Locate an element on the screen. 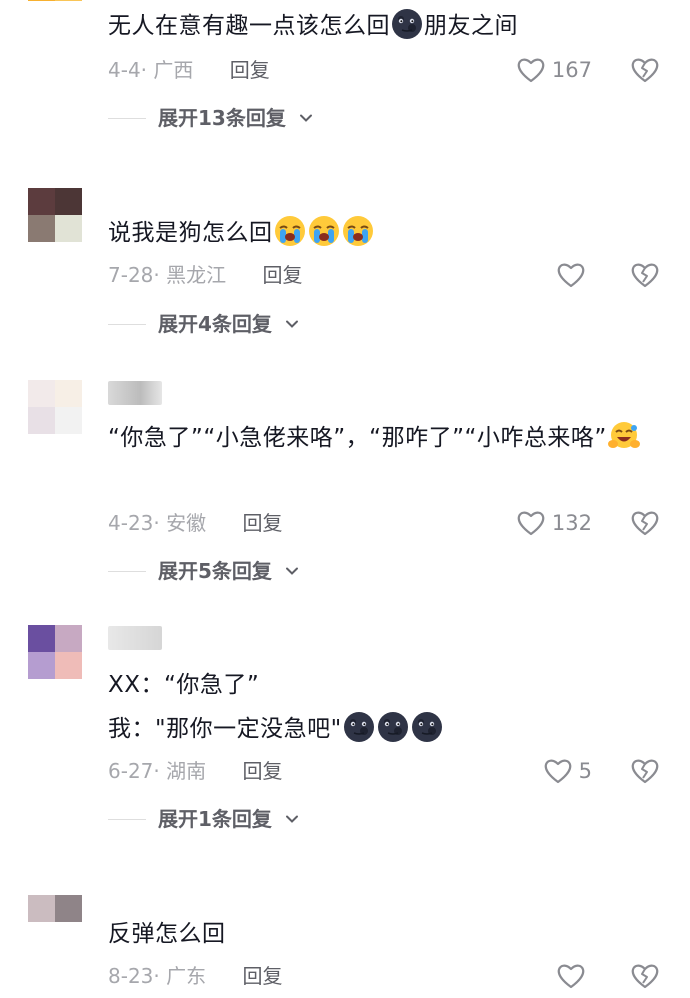 This screenshot has width=690, height=998. comment-text: “你急了”“小急佬来咯”，“那咋了”“小咋总来咯” is located at coordinates (378, 438).